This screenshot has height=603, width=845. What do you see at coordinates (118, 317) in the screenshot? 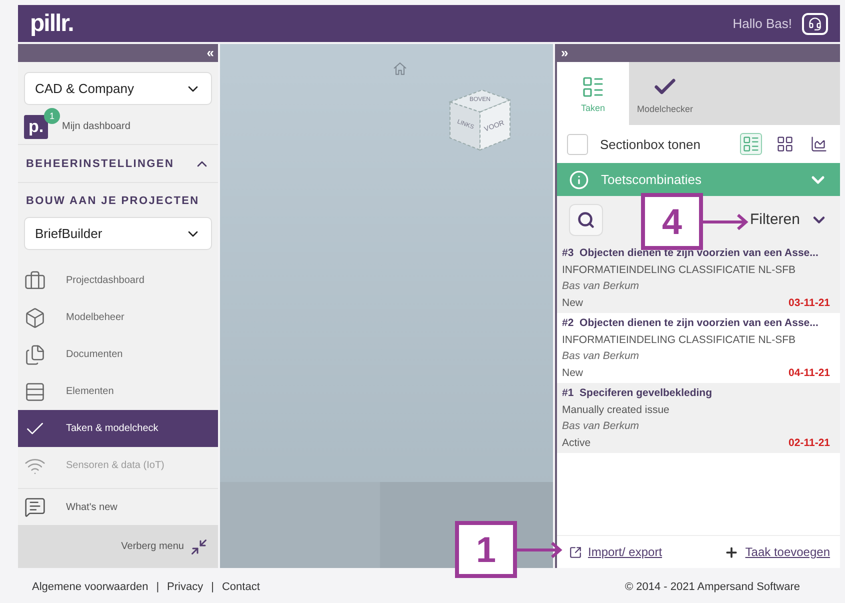
I see `nav-item: Modelbeheer` at bounding box center [118, 317].